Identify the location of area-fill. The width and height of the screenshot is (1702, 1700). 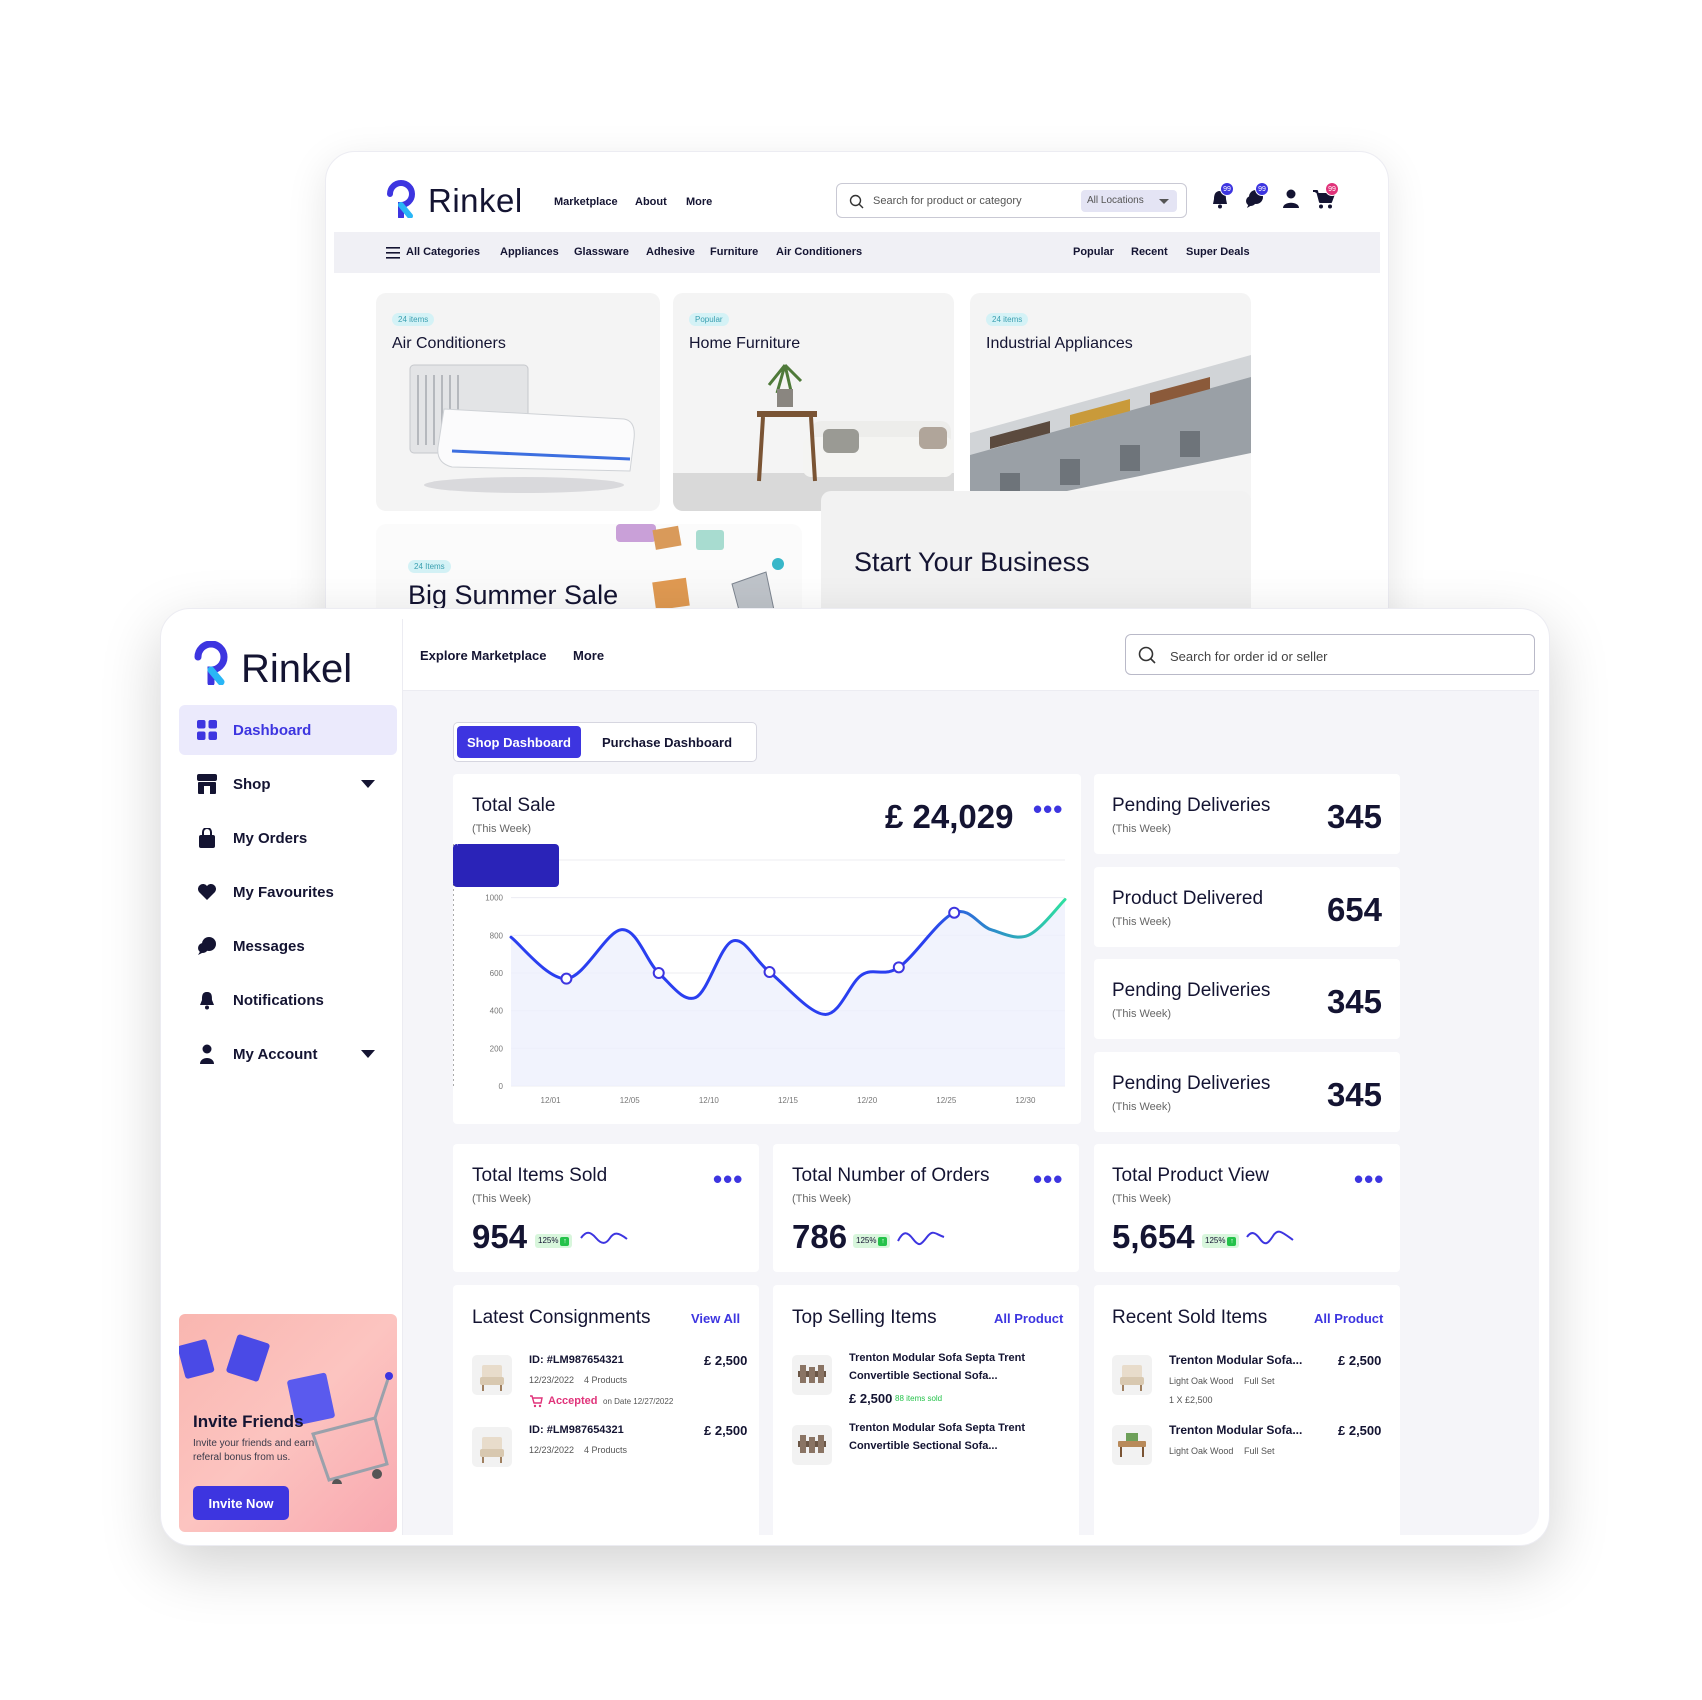
(788, 992).